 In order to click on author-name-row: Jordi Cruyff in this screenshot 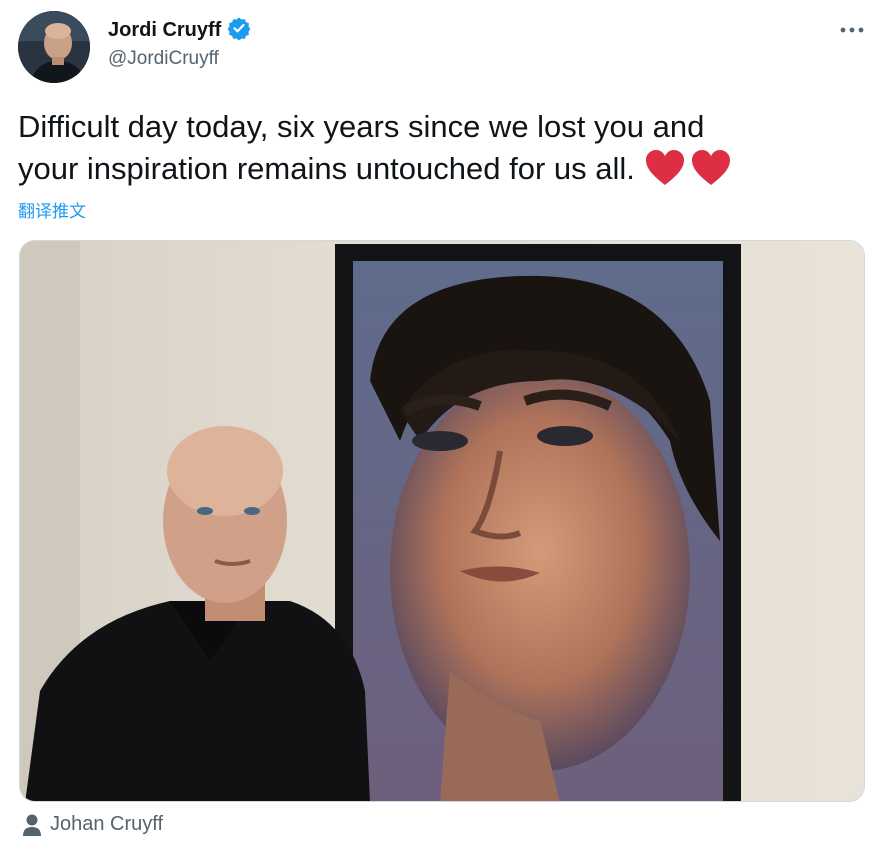, I will do `click(179, 30)`.